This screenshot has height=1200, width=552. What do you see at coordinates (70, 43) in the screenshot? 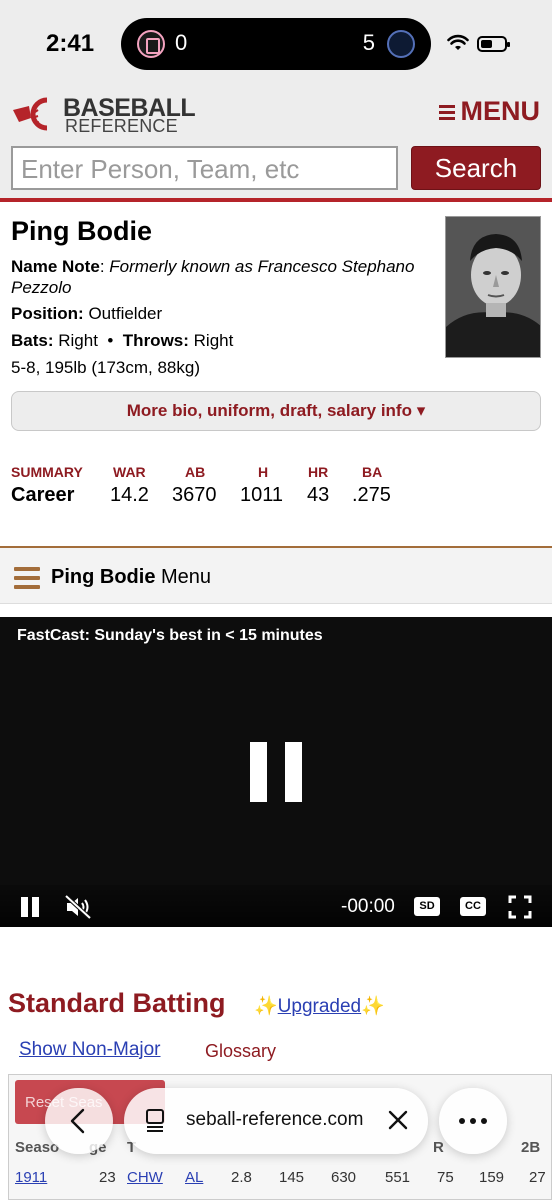
I see `status-time: 2:41` at bounding box center [70, 43].